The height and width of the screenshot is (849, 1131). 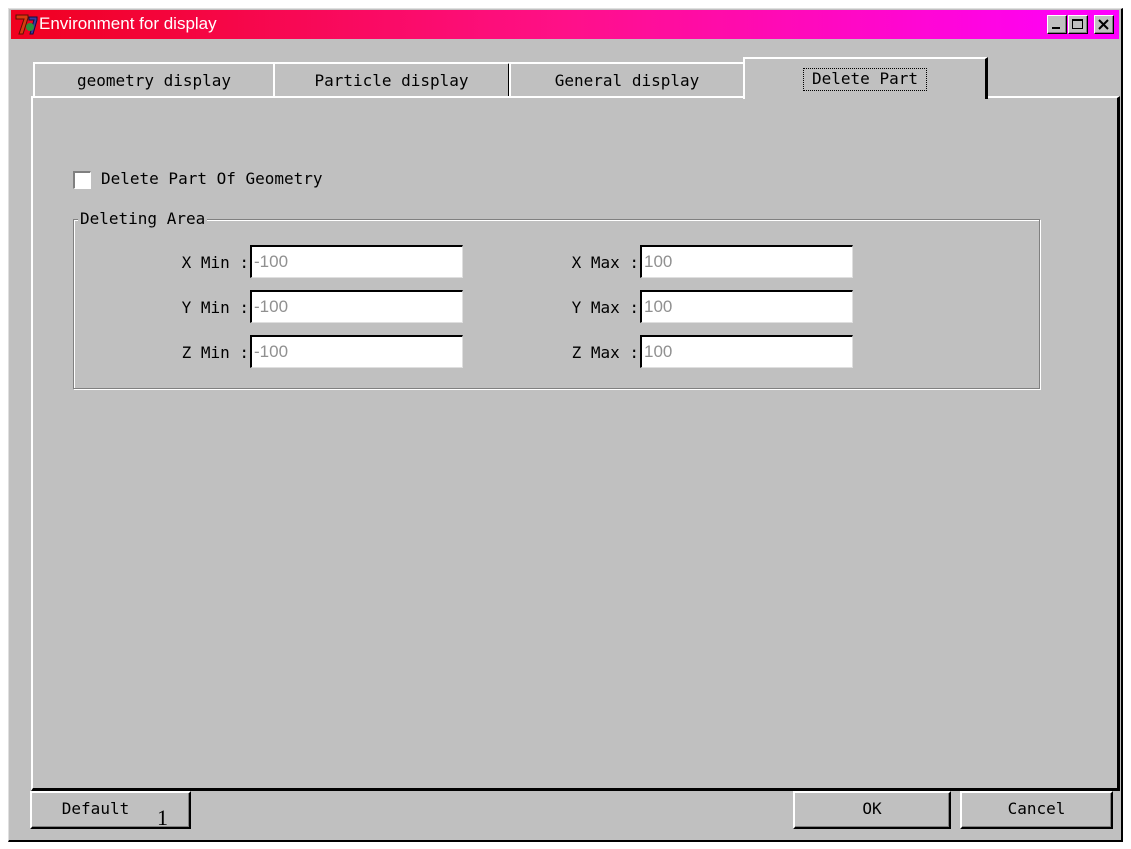 I want to click on z-max-label: Z Max :, so click(x=605, y=352).